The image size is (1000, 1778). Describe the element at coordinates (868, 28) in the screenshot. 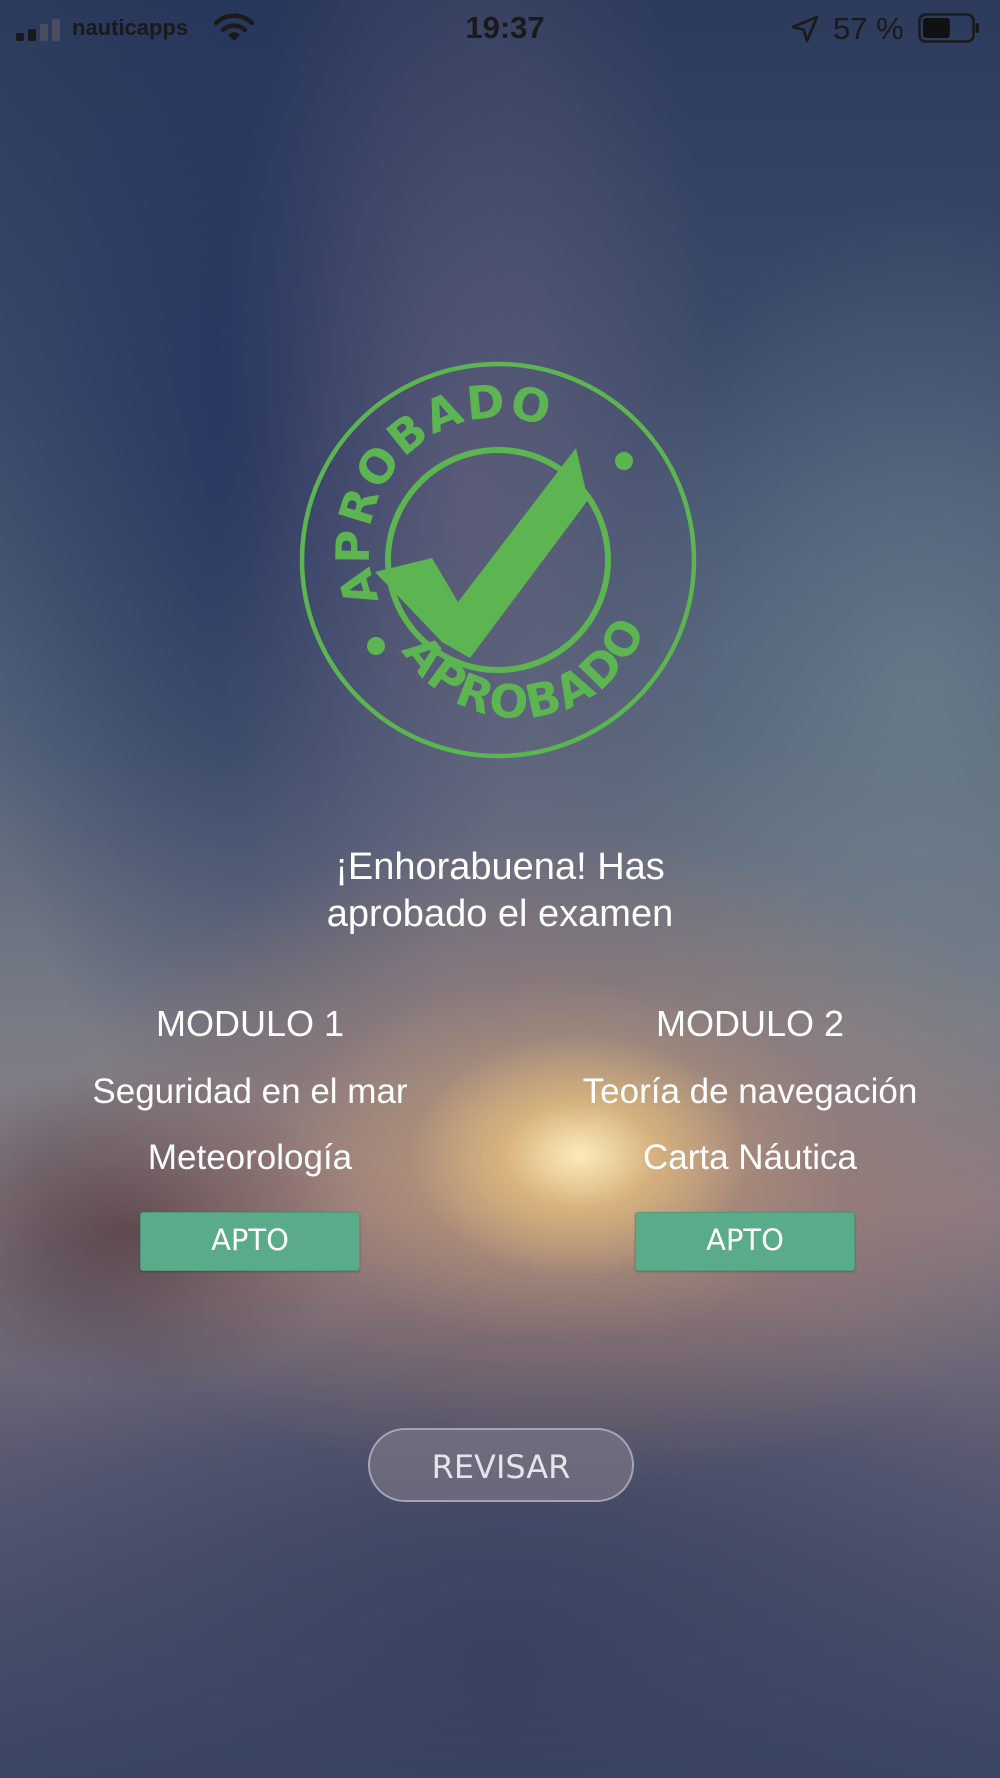

I see `battery-percentage: 57 %` at that location.